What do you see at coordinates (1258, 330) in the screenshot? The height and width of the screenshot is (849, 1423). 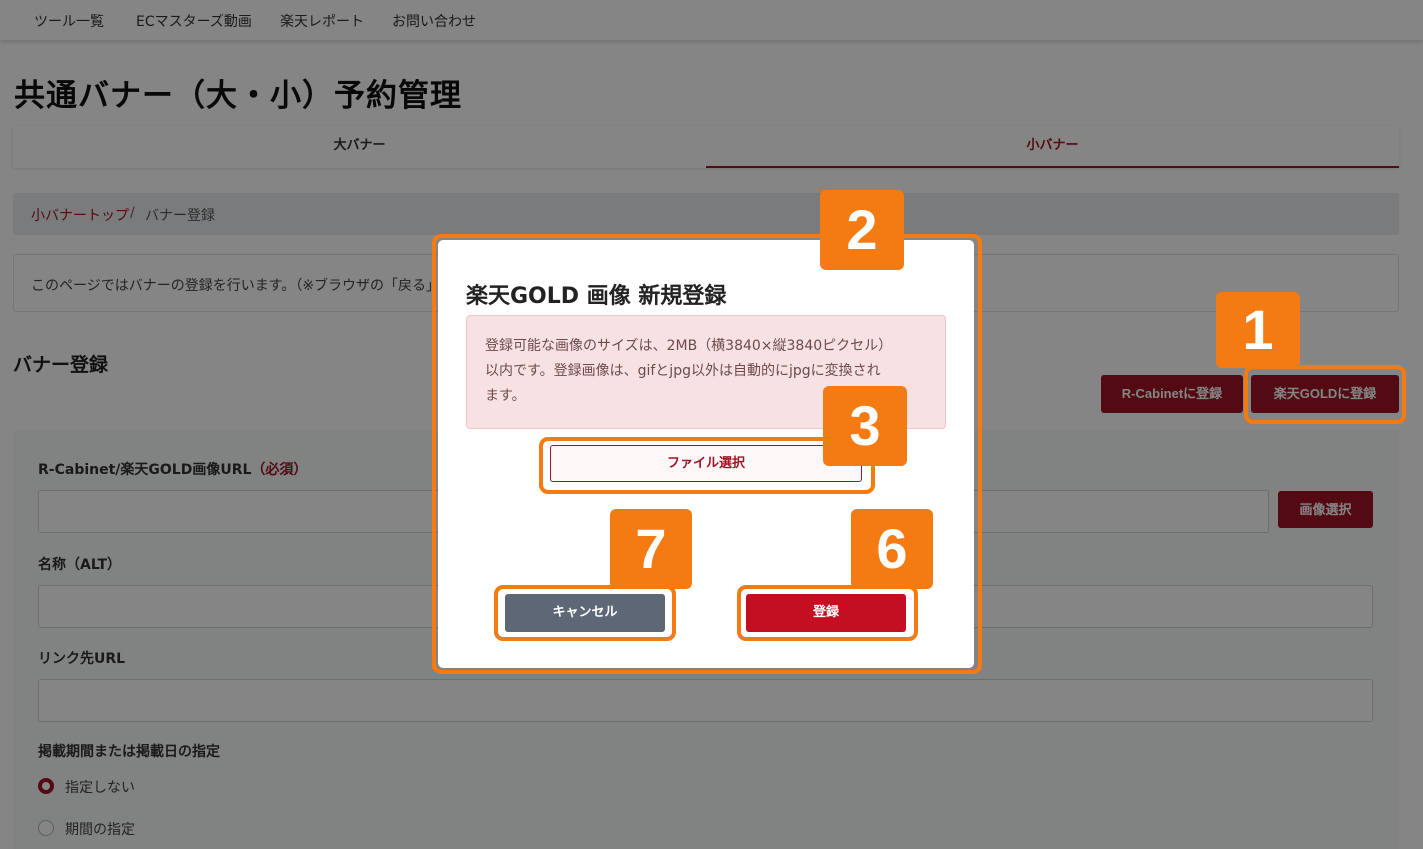 I see `annotation-badge-1: 1` at bounding box center [1258, 330].